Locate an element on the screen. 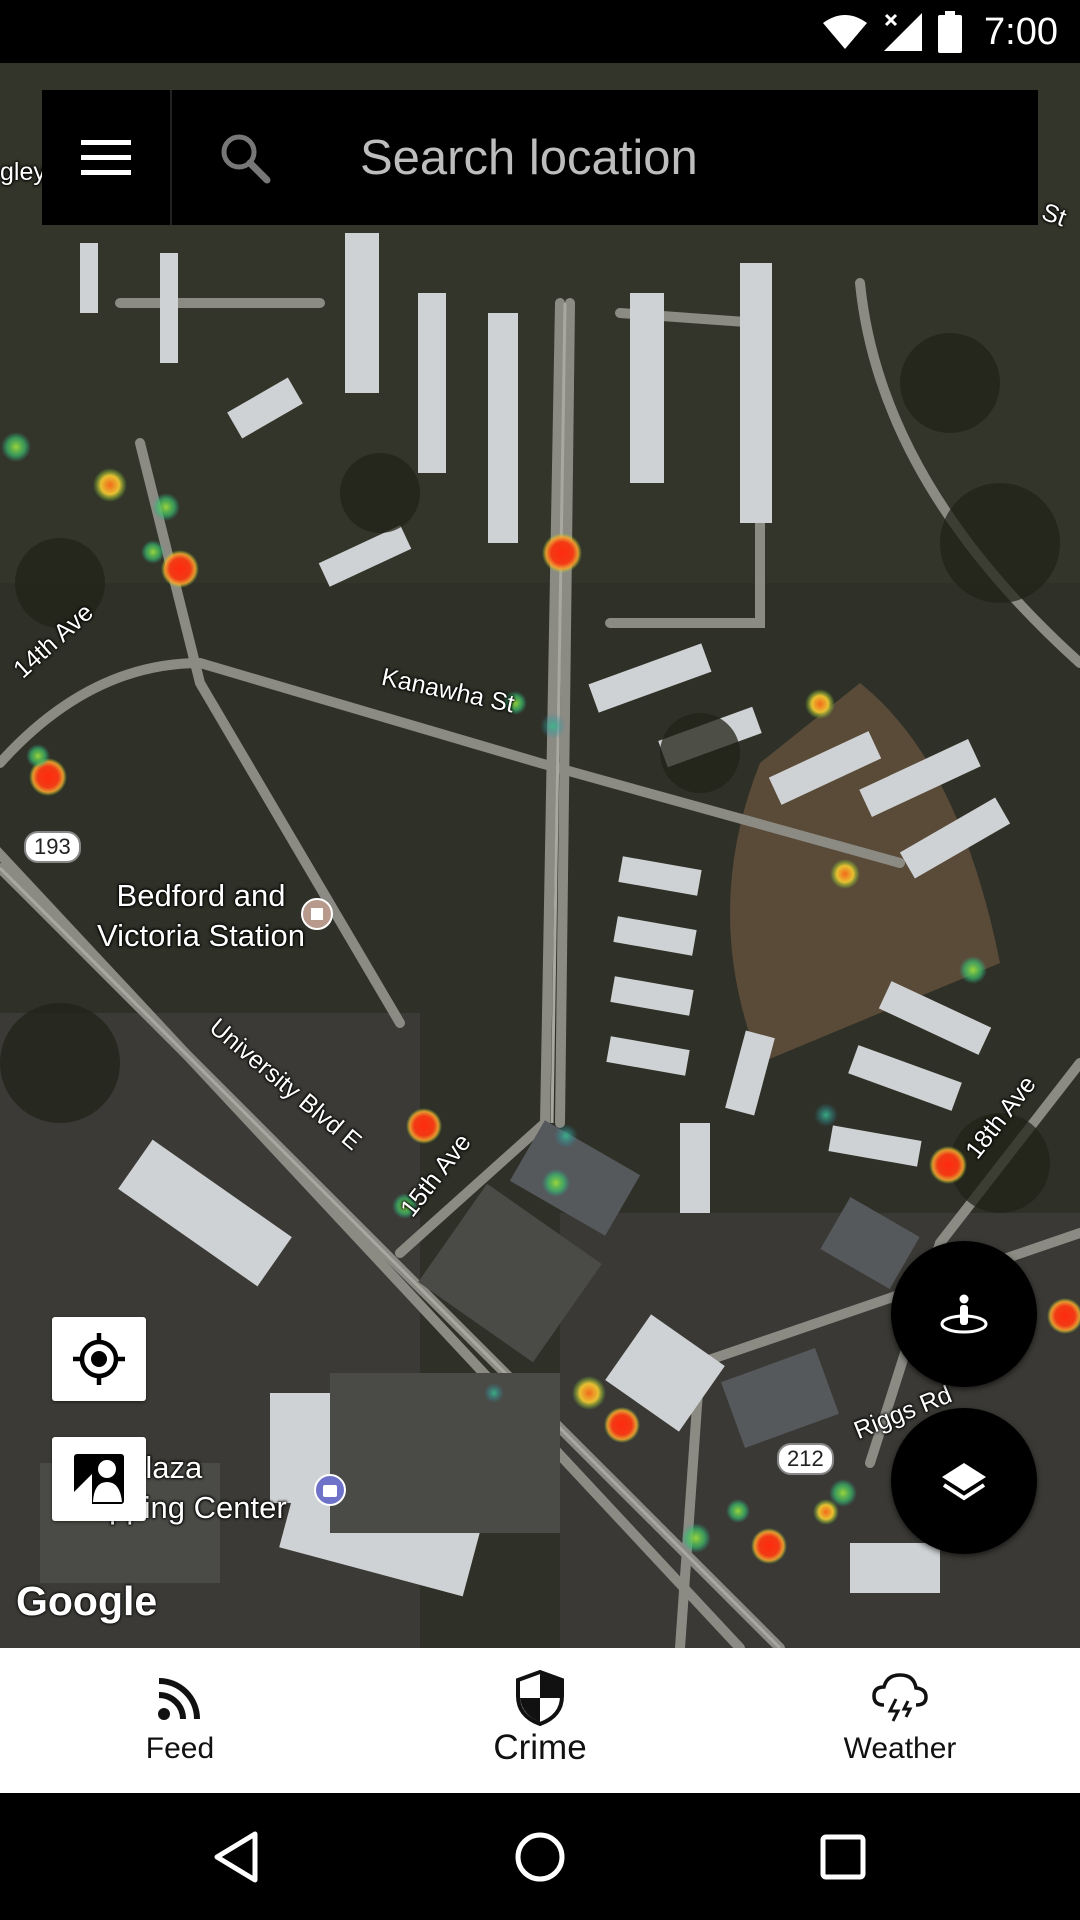 Image resolution: width=1080 pixels, height=1920 pixels. route-shield-193: 193 is located at coordinates (52, 847).